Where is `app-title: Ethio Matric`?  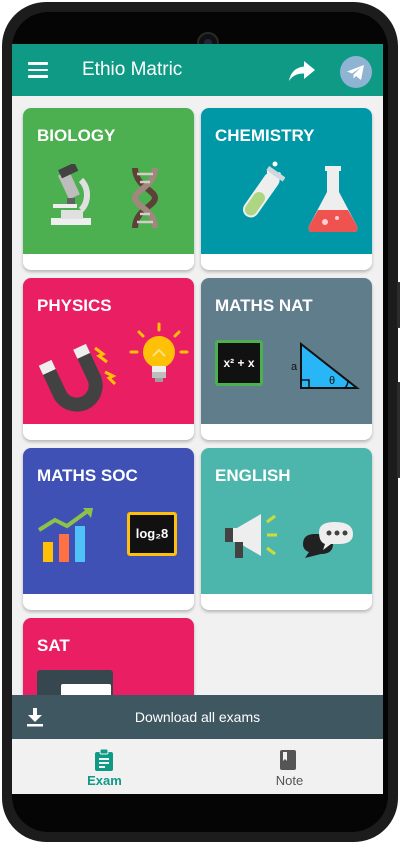 app-title: Ethio Matric is located at coordinates (132, 69).